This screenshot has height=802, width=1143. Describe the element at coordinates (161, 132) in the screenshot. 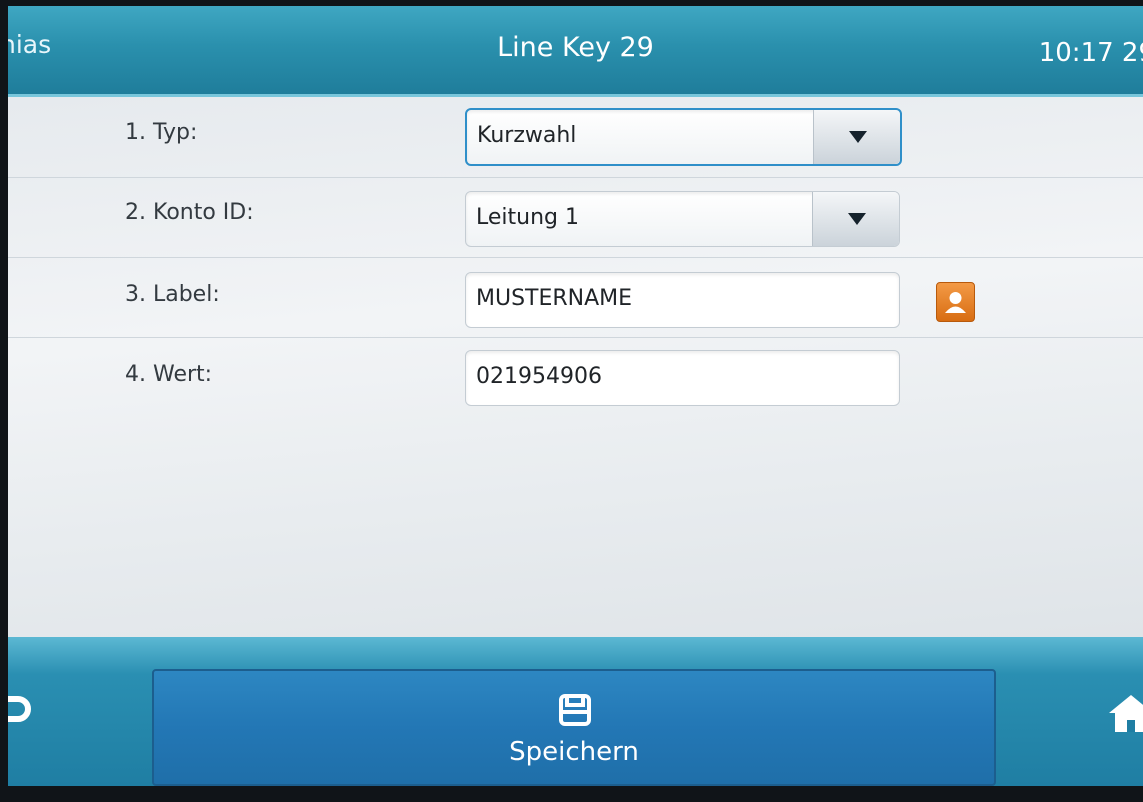

I see `type-label: 1. Typ:` at that location.